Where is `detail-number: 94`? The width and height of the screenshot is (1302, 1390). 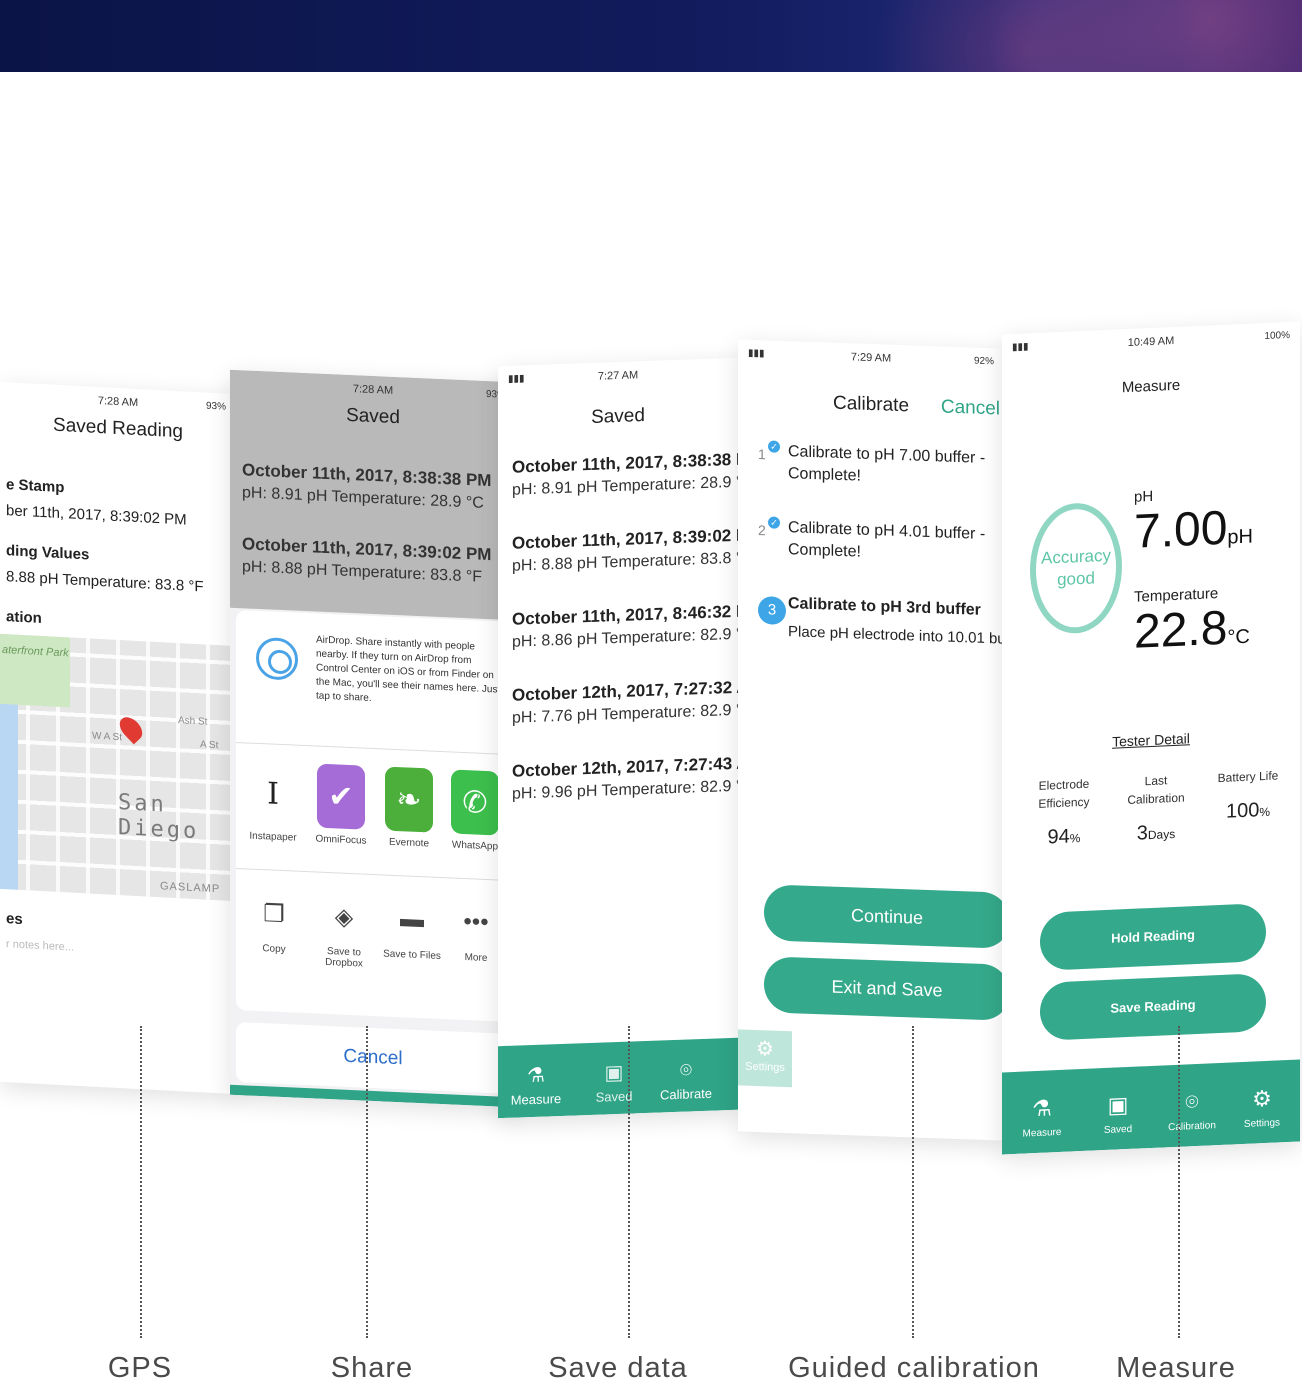
detail-number: 94 is located at coordinates (1058, 837).